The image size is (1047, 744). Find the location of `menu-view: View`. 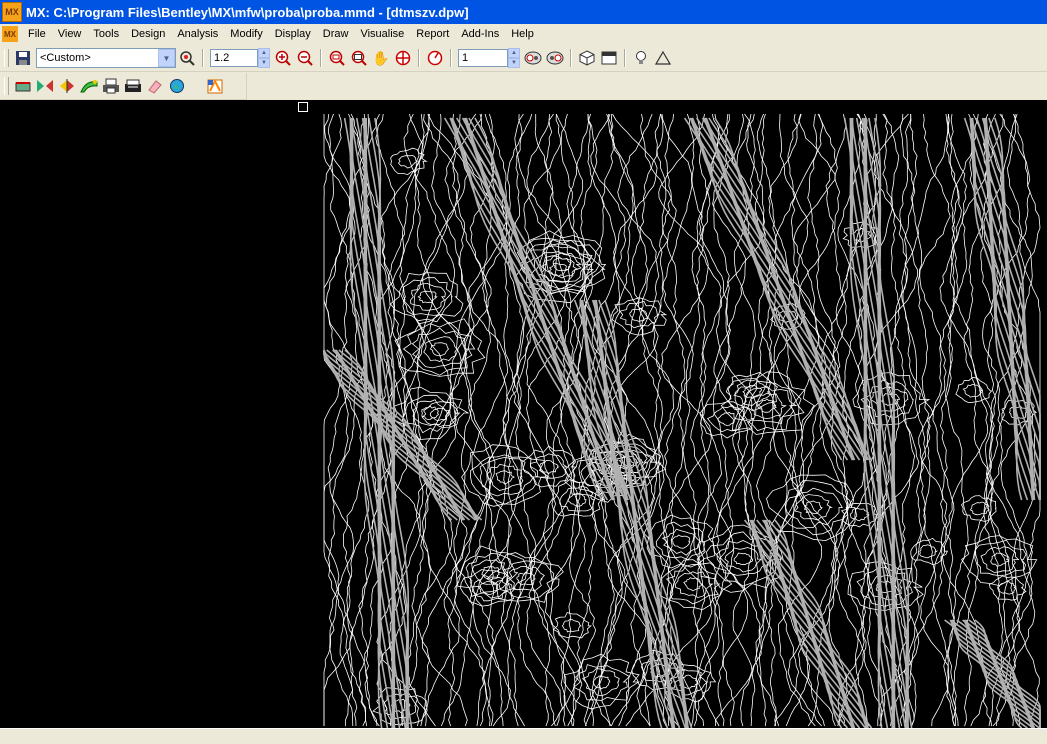

menu-view: View is located at coordinates (70, 34).